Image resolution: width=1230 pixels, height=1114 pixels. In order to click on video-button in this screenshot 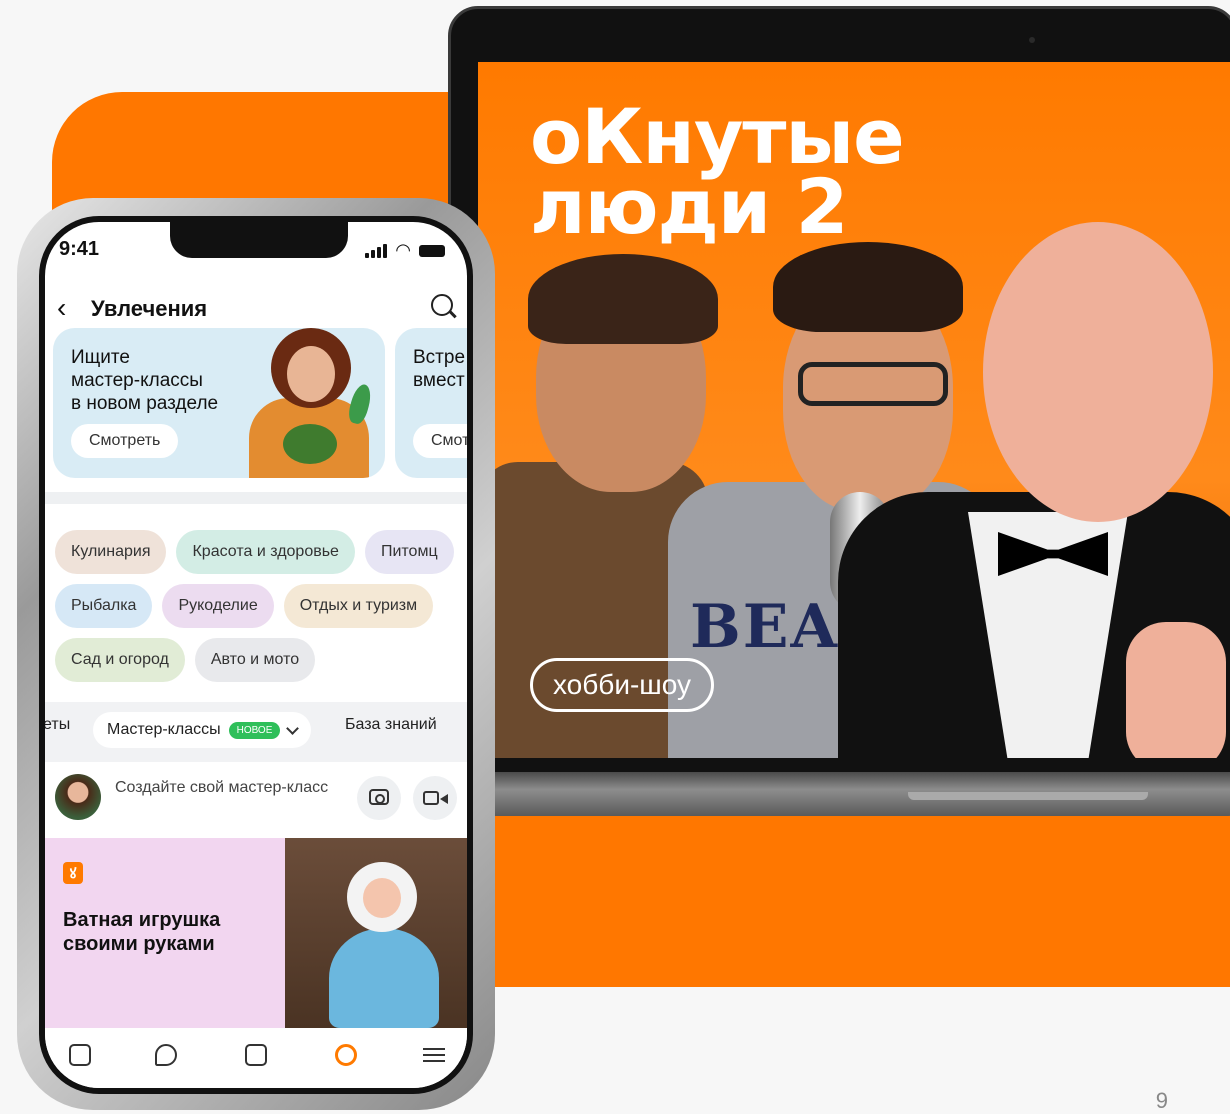, I will do `click(435, 798)`.